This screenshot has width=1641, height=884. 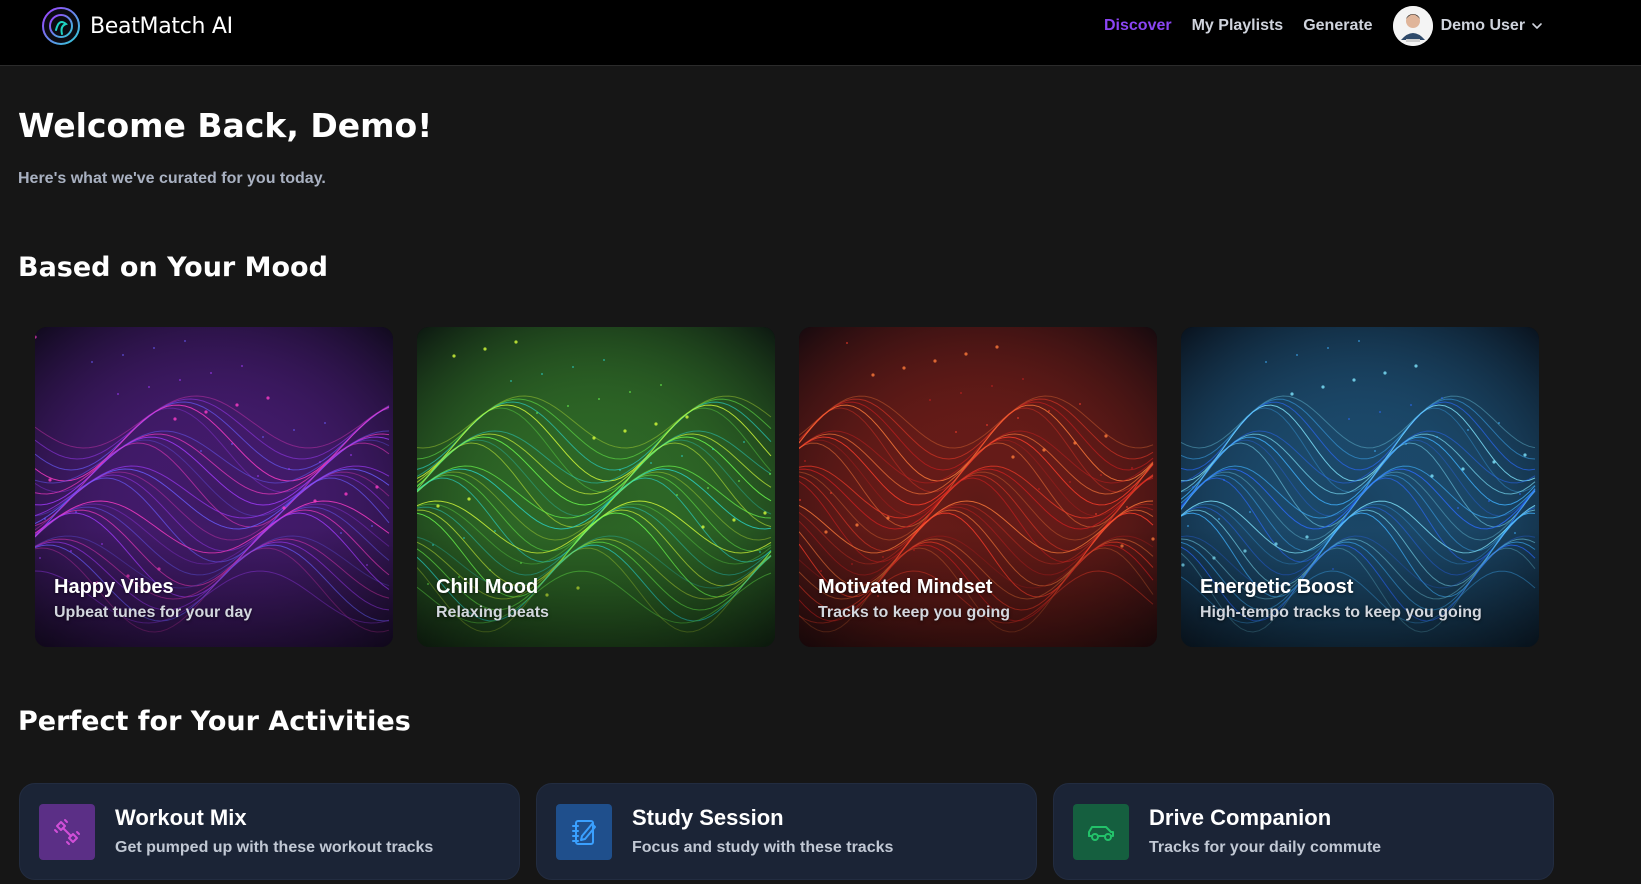 What do you see at coordinates (214, 487) in the screenshot?
I see `mood-card-happy-vibes: Happy Vibes Upbeat tunes for your day` at bounding box center [214, 487].